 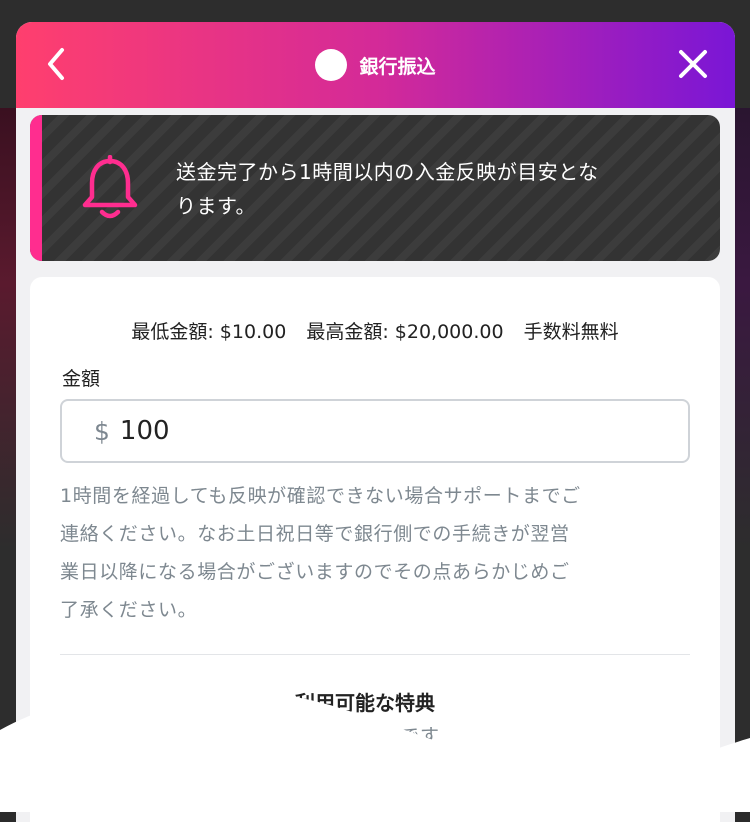 I want to click on help-text-line: 1時間を経過しても反映が確認できない場合サポートまでご, so click(x=320, y=496).